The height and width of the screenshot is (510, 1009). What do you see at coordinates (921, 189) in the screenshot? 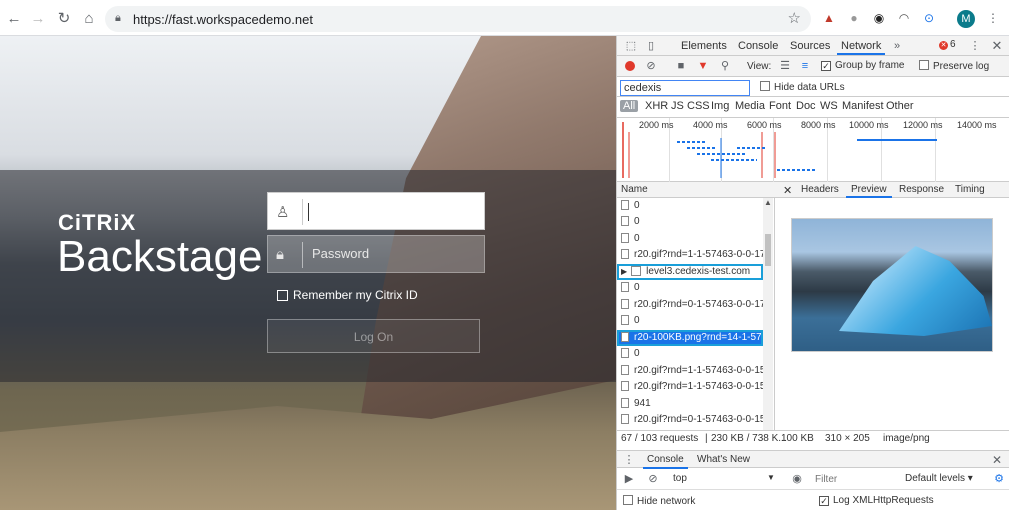
I see `tab-response: Response` at bounding box center [921, 189].